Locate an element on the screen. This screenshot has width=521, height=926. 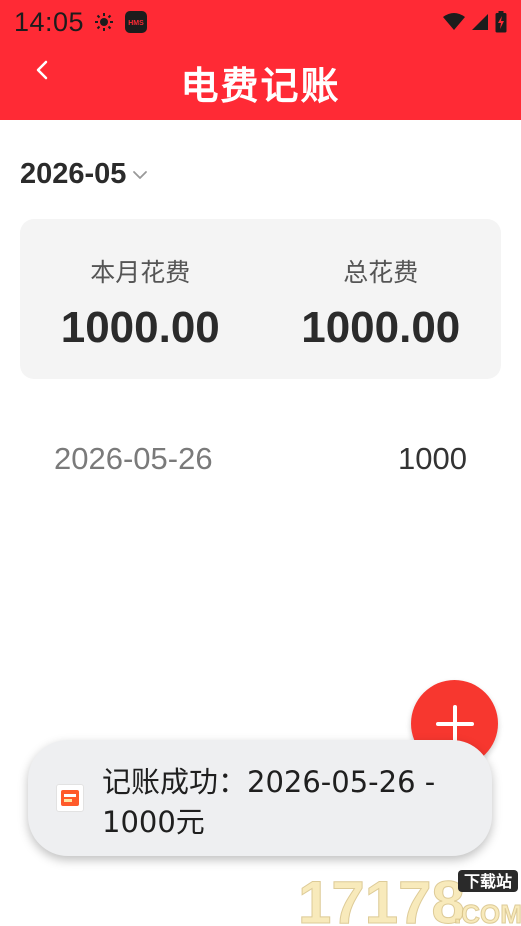
monthly-summary: 本月花费 1000.00 is located at coordinates (140, 299).